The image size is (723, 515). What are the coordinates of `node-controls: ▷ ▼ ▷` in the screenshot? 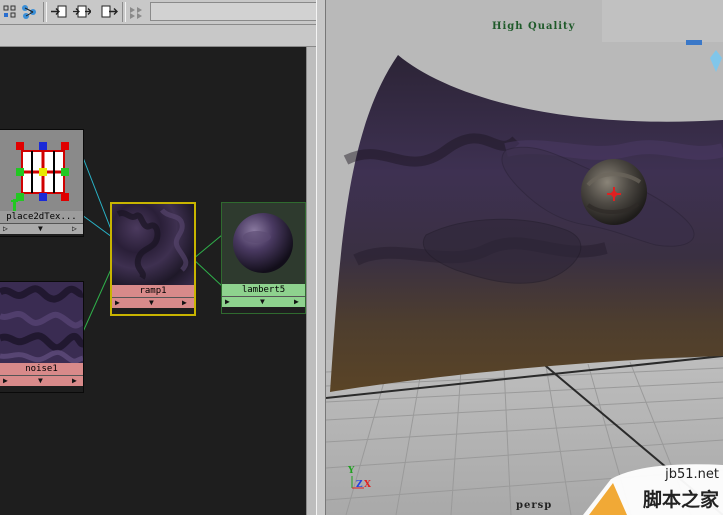 It's located at (41, 228).